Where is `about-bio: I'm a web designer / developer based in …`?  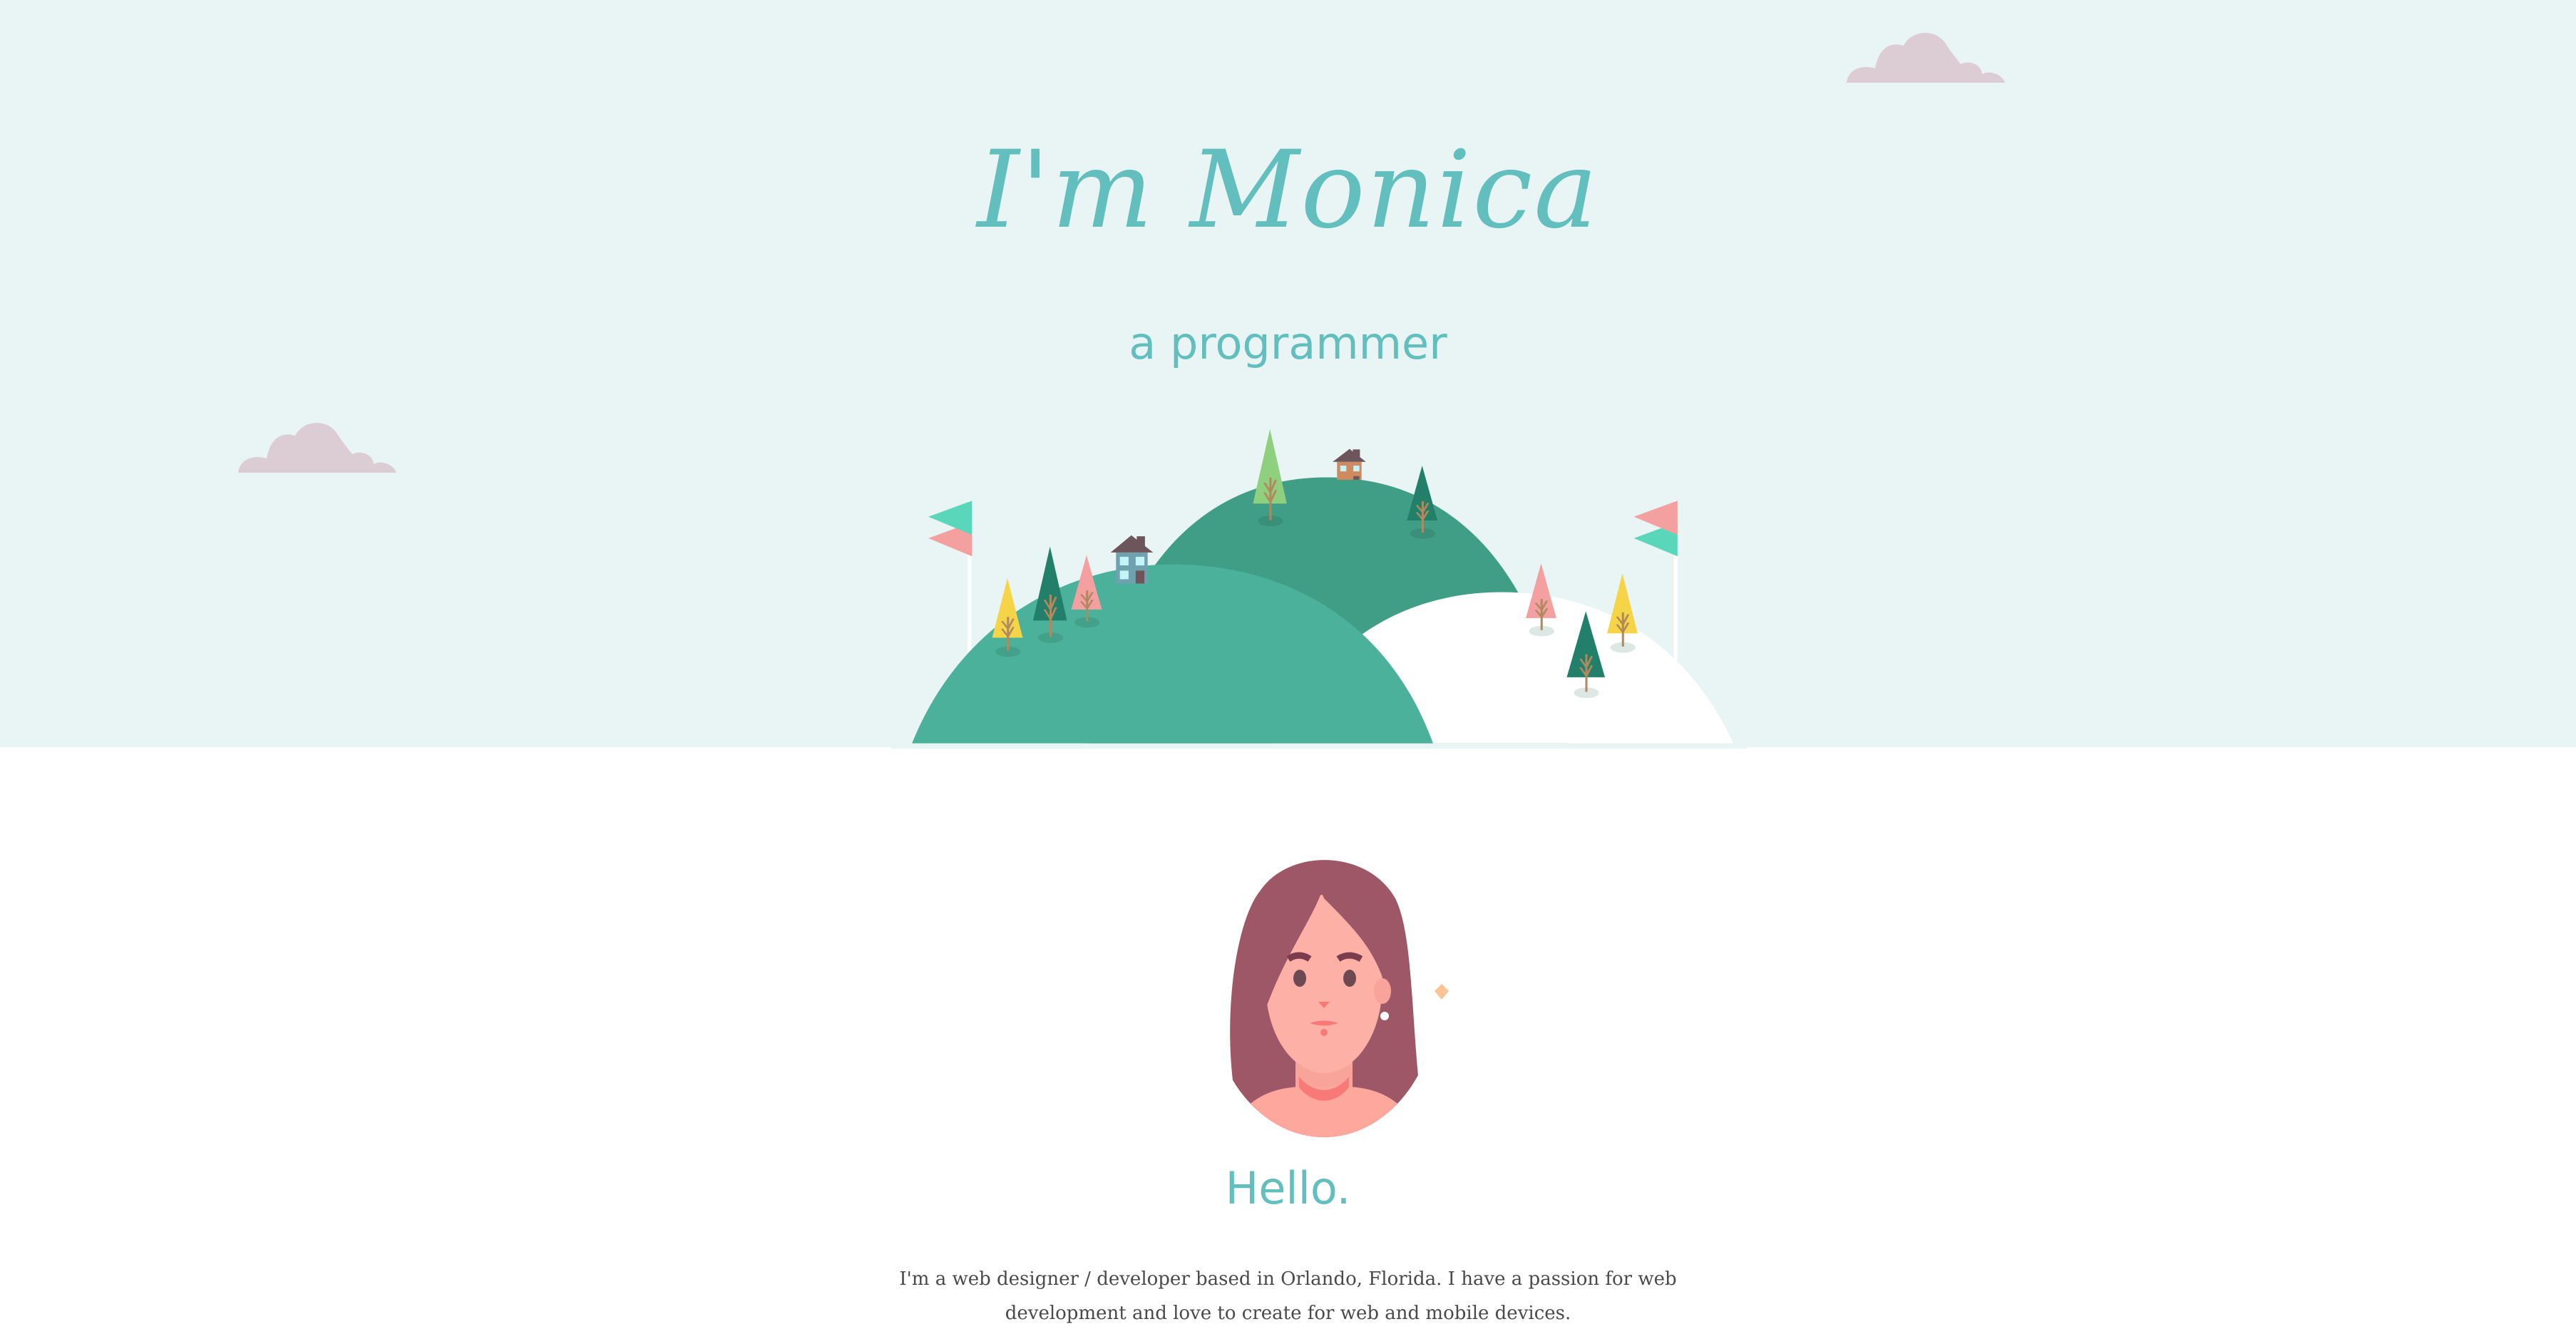 about-bio: I'm a web designer / developer based in … is located at coordinates (1288, 1296).